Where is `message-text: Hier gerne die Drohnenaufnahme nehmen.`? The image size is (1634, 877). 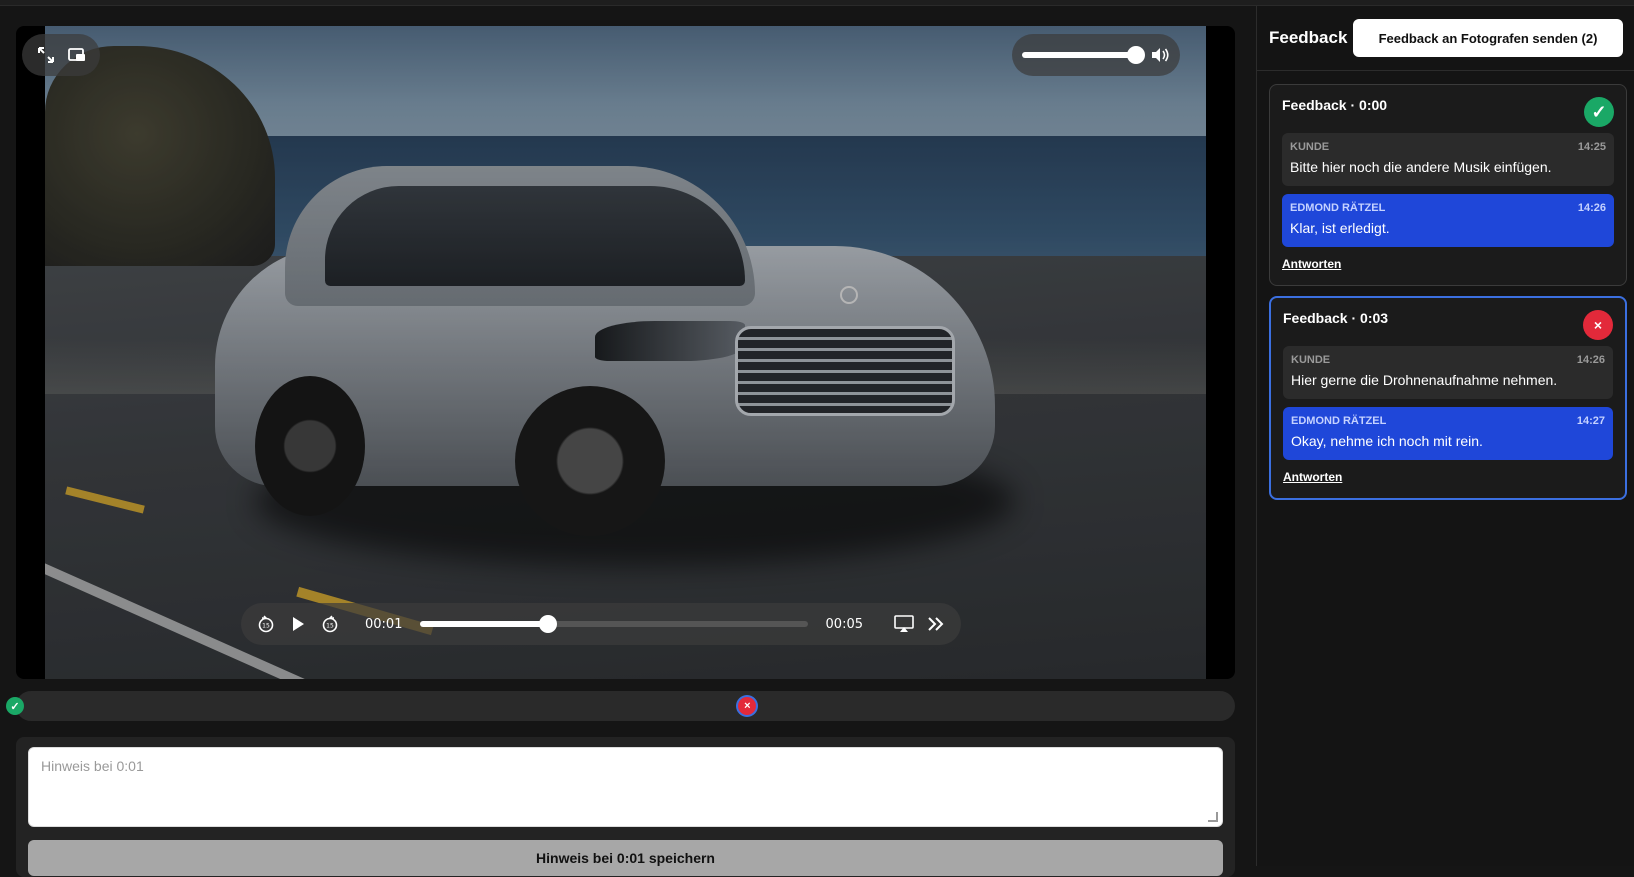 message-text: Hier gerne die Drohnenaufnahme nehmen. is located at coordinates (1424, 380).